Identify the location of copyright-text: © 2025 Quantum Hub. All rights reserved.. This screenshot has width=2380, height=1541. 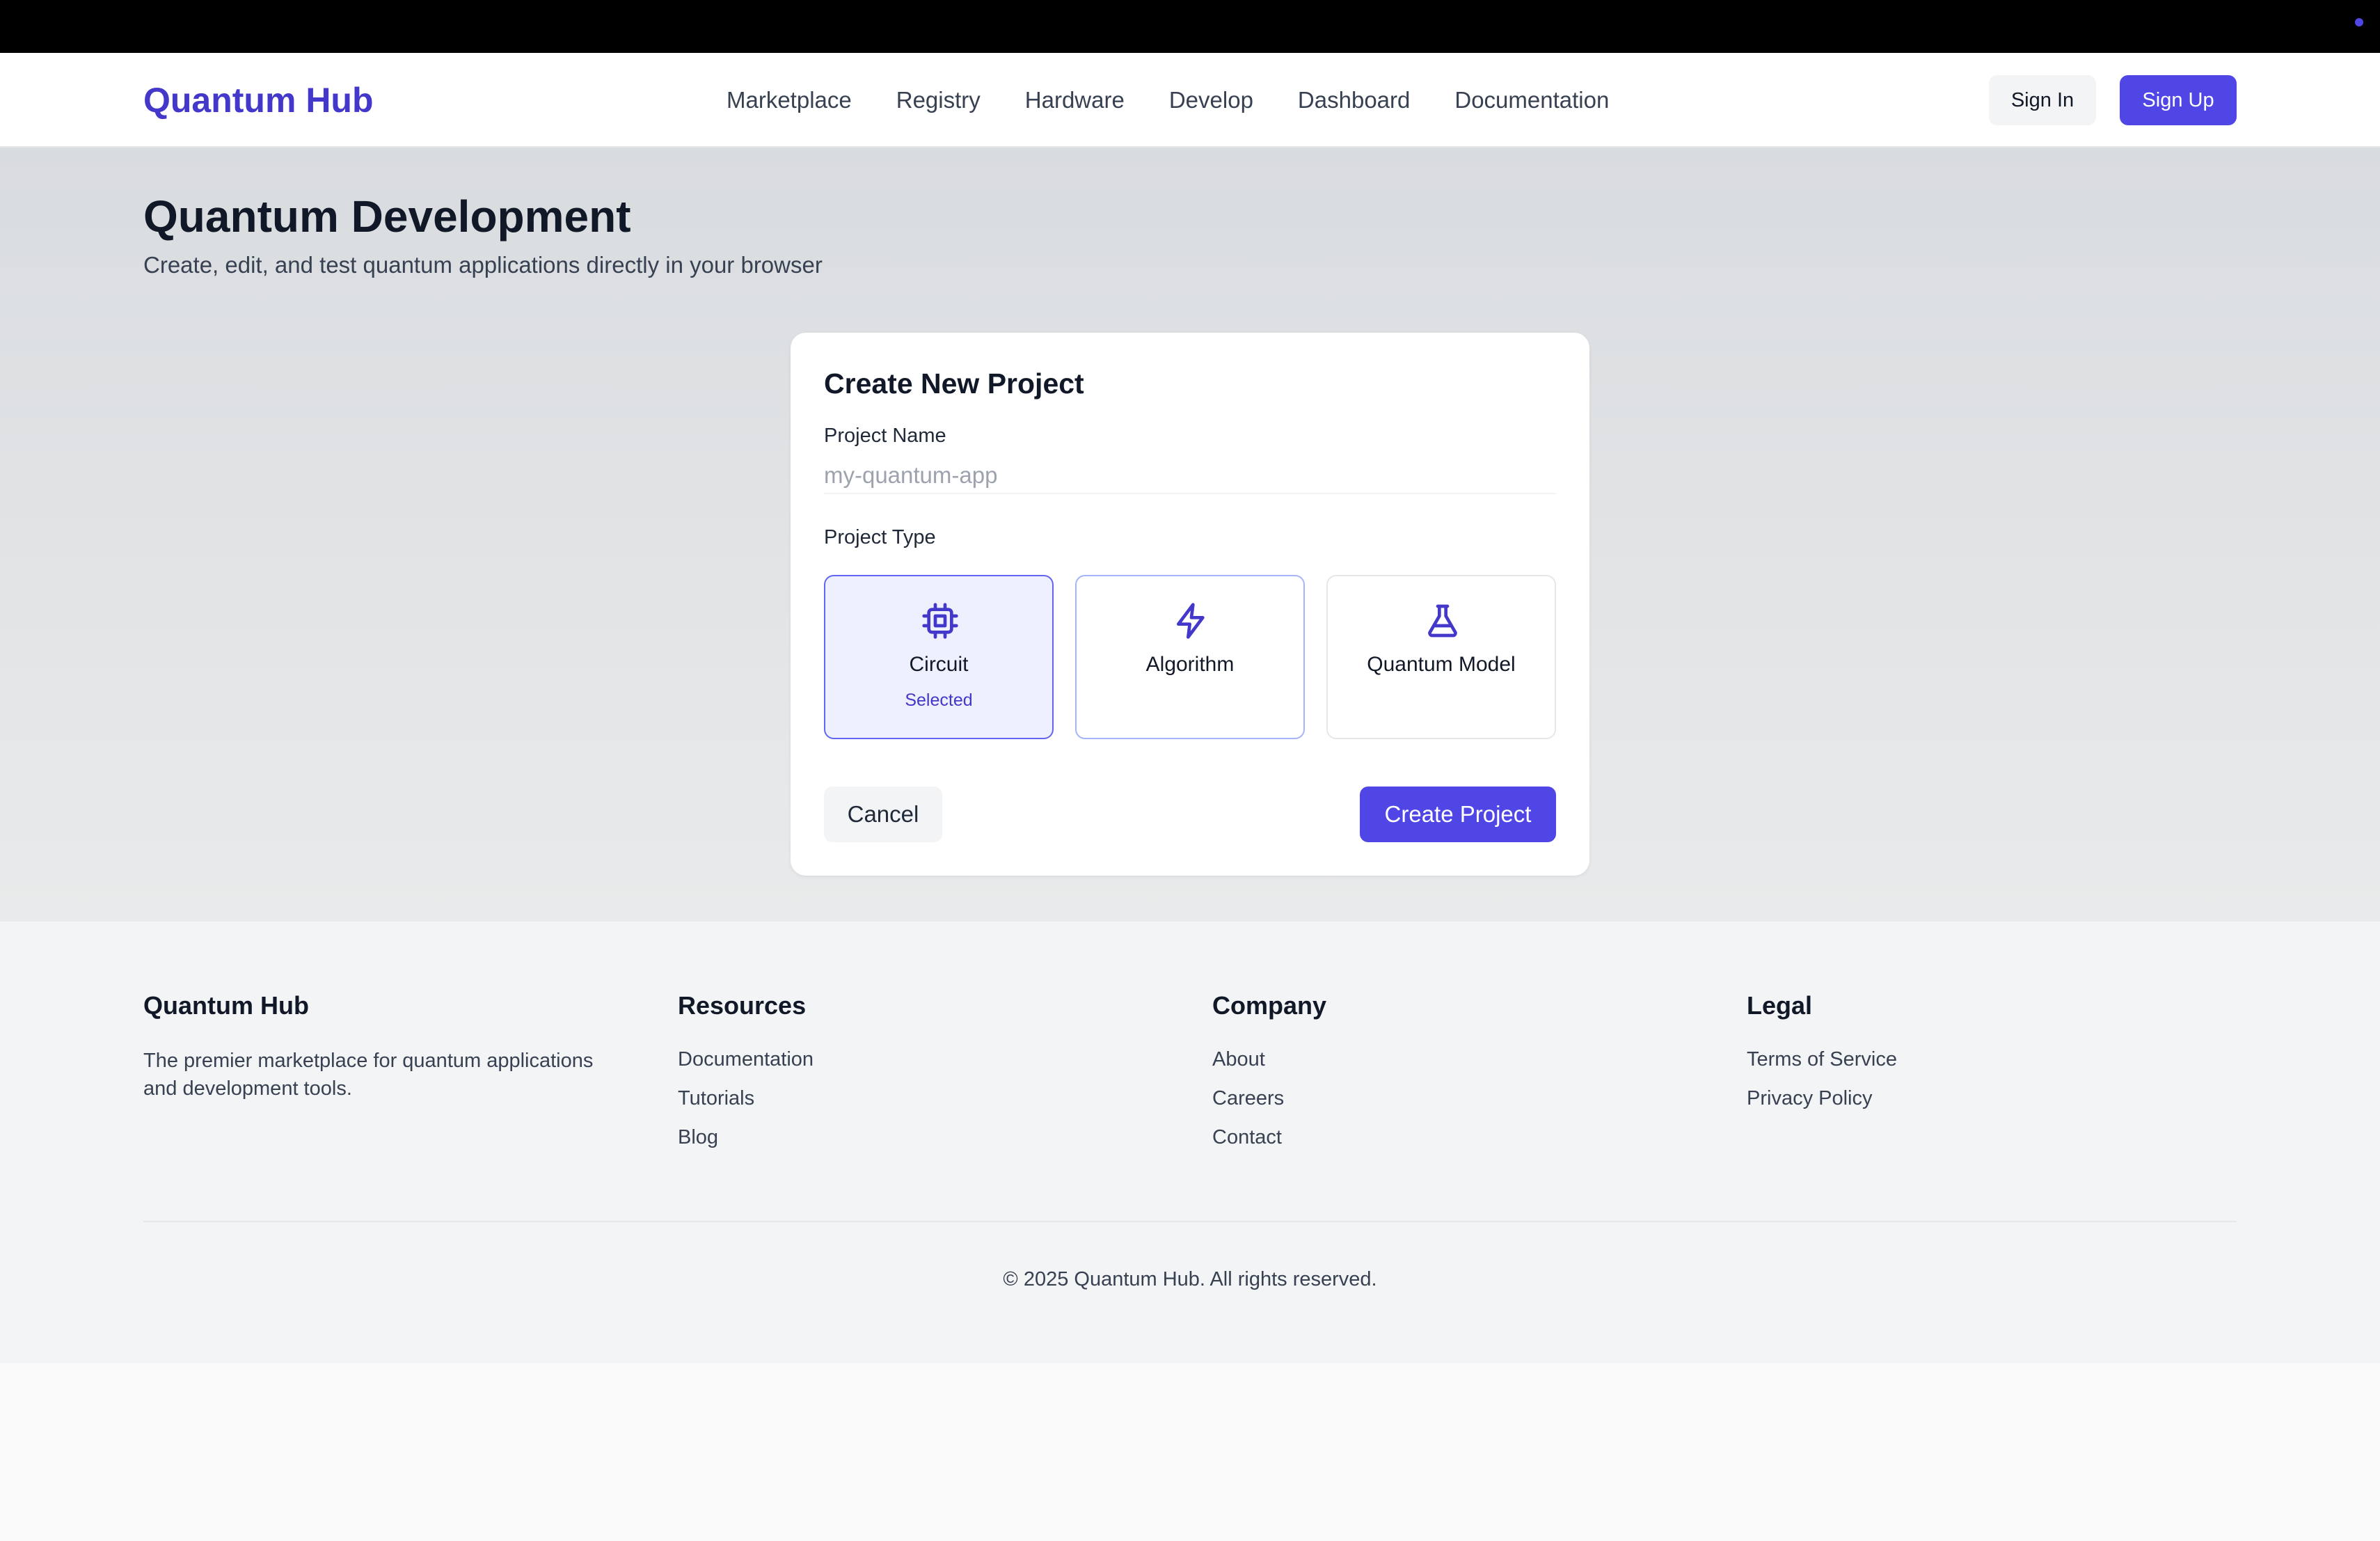
(1190, 1279).